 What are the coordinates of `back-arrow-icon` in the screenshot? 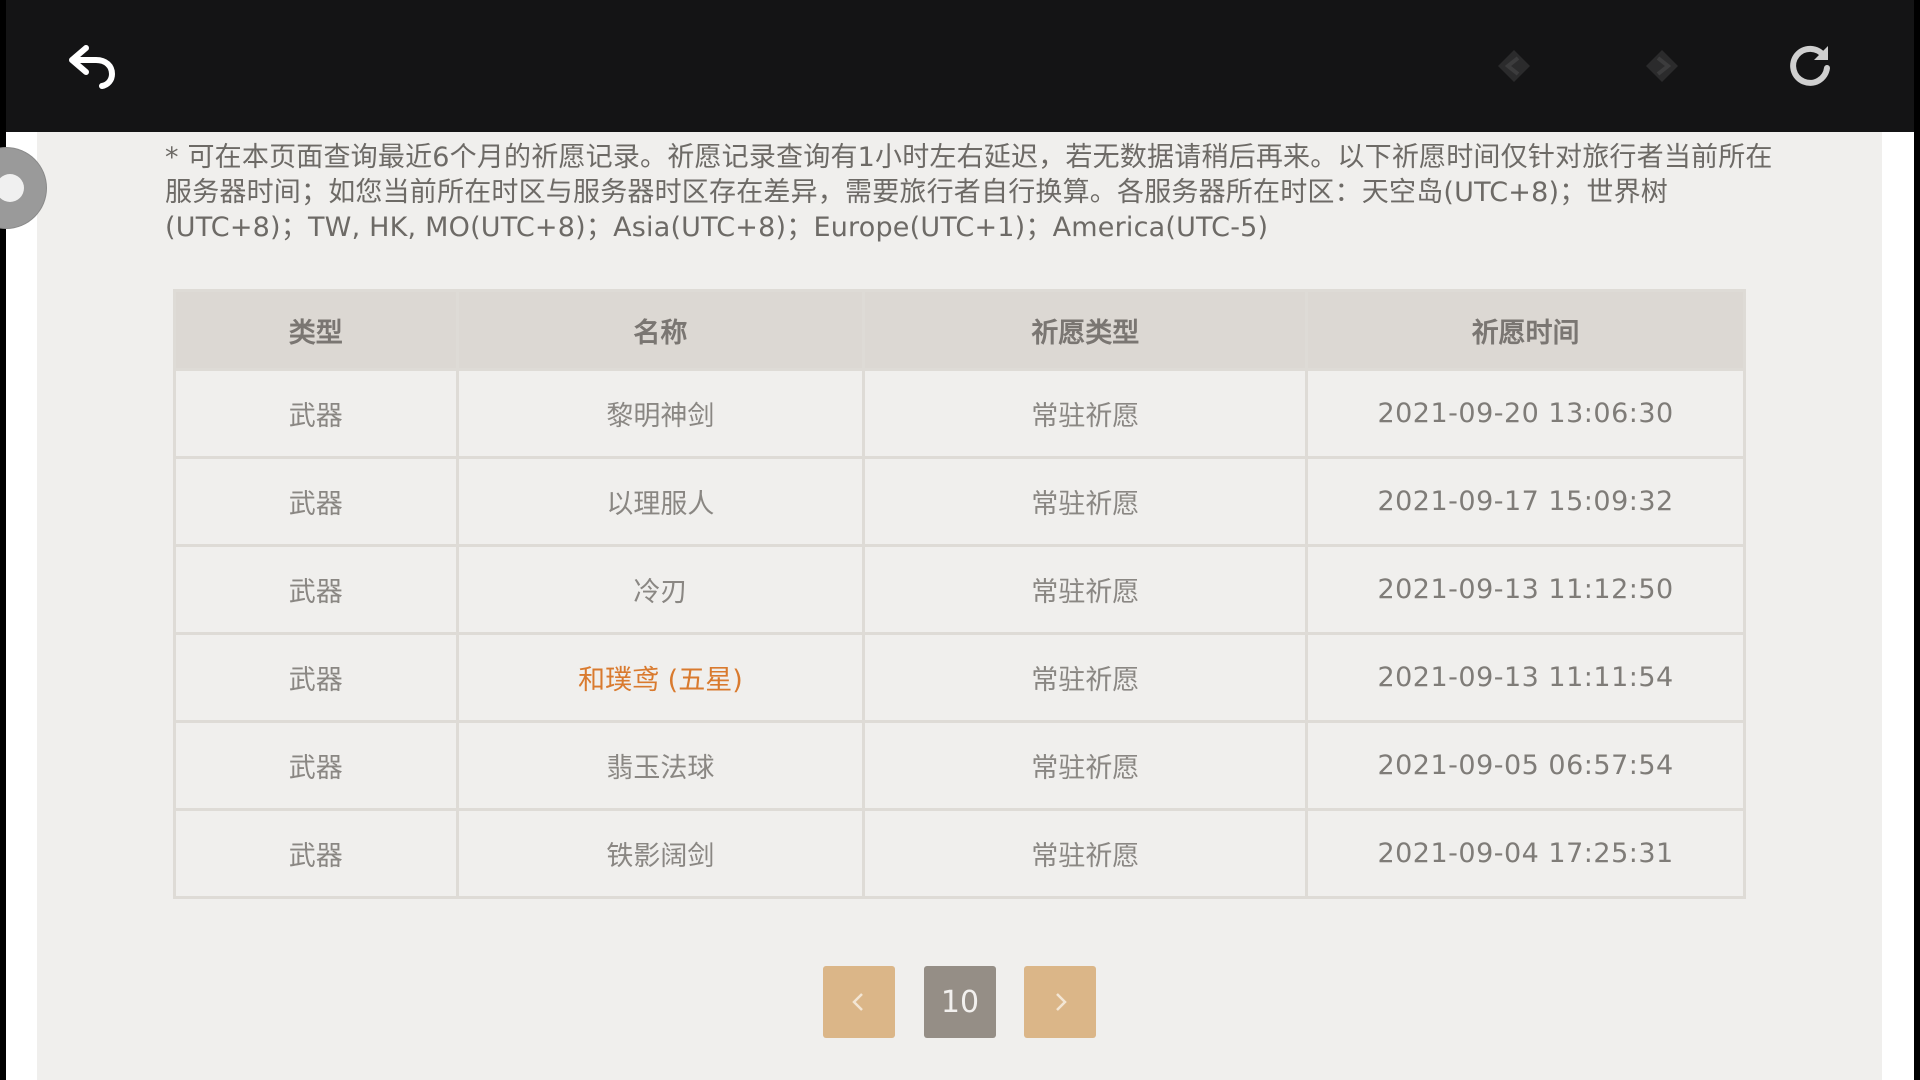 It's located at (92, 67).